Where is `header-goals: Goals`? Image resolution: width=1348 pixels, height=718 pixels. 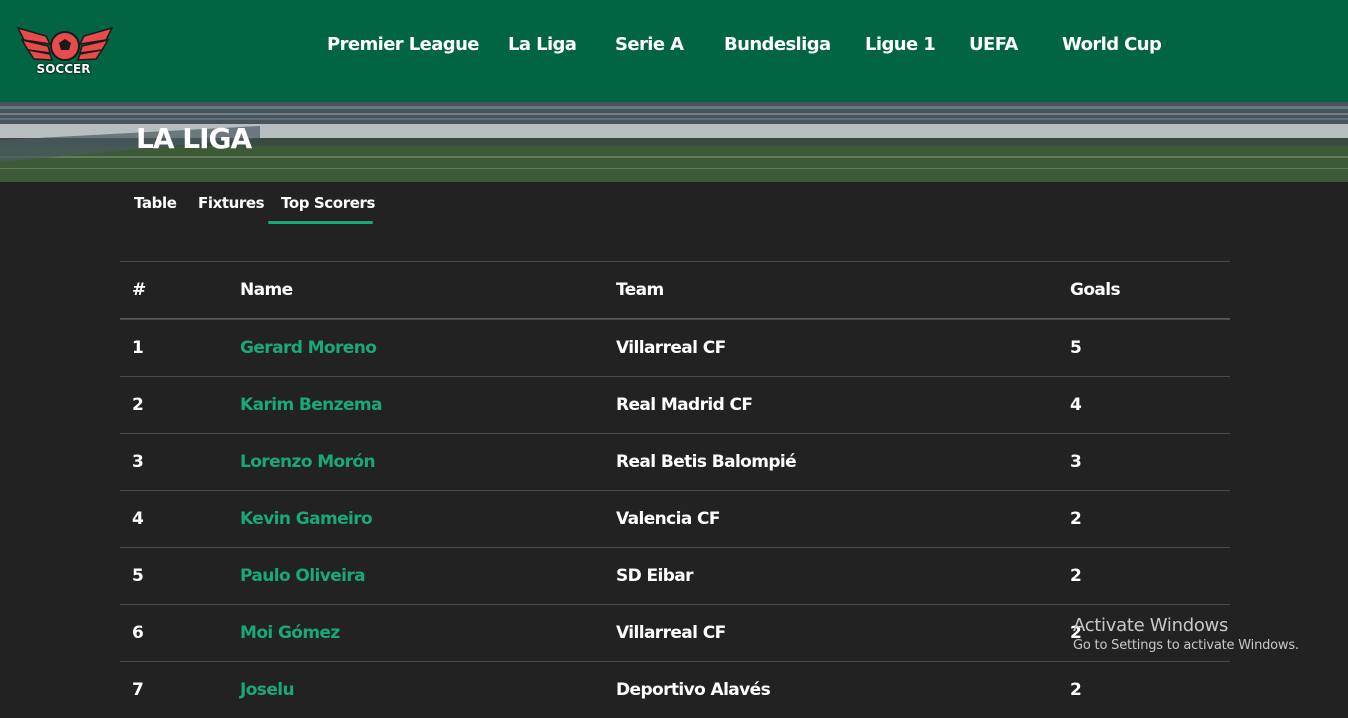 header-goals: Goals is located at coordinates (1095, 290).